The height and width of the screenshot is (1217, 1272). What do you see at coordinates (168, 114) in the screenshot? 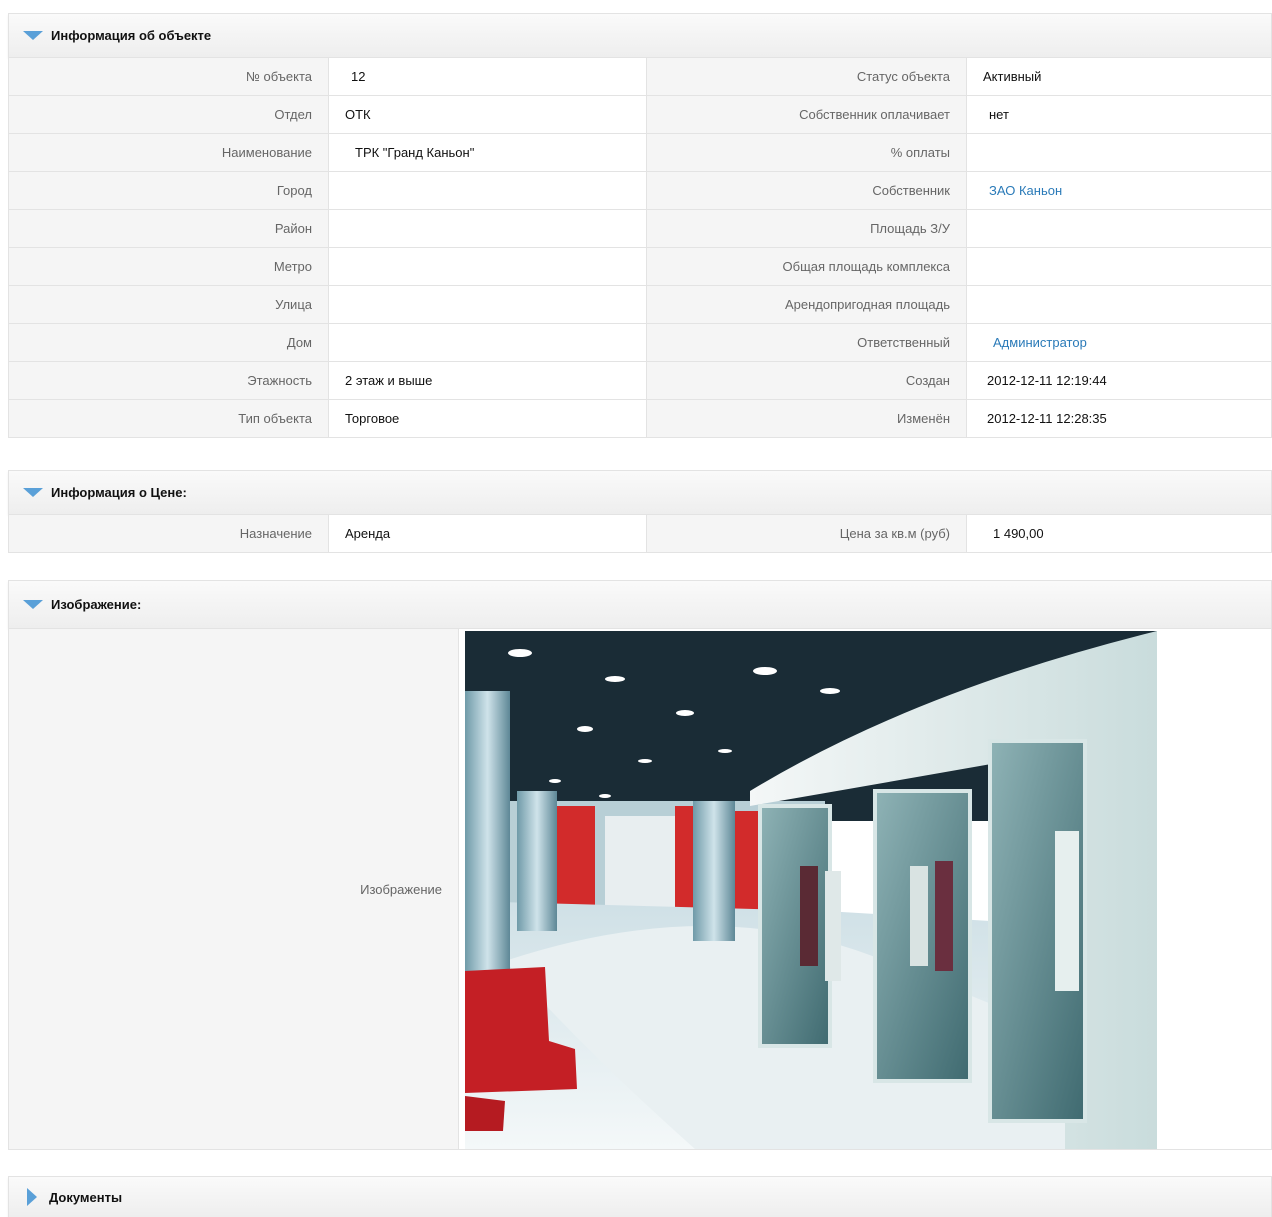
I see `department-label: Отдел` at bounding box center [168, 114].